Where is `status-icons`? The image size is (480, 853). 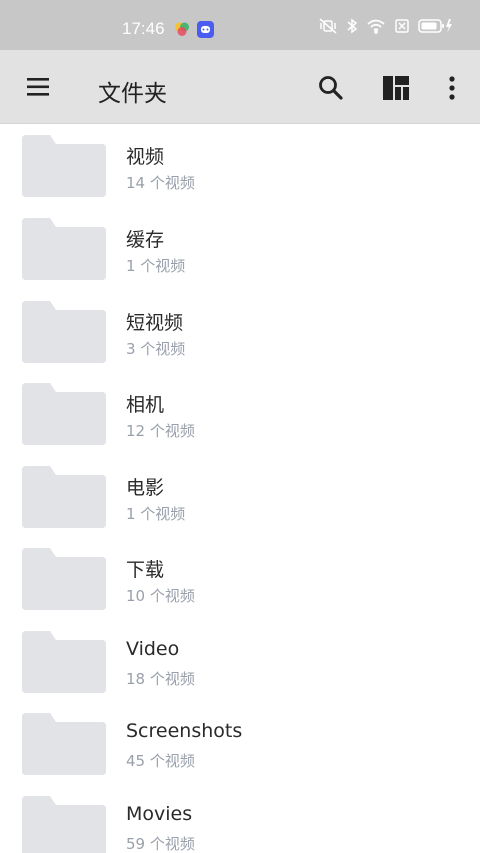 status-icons is located at coordinates (386, 28).